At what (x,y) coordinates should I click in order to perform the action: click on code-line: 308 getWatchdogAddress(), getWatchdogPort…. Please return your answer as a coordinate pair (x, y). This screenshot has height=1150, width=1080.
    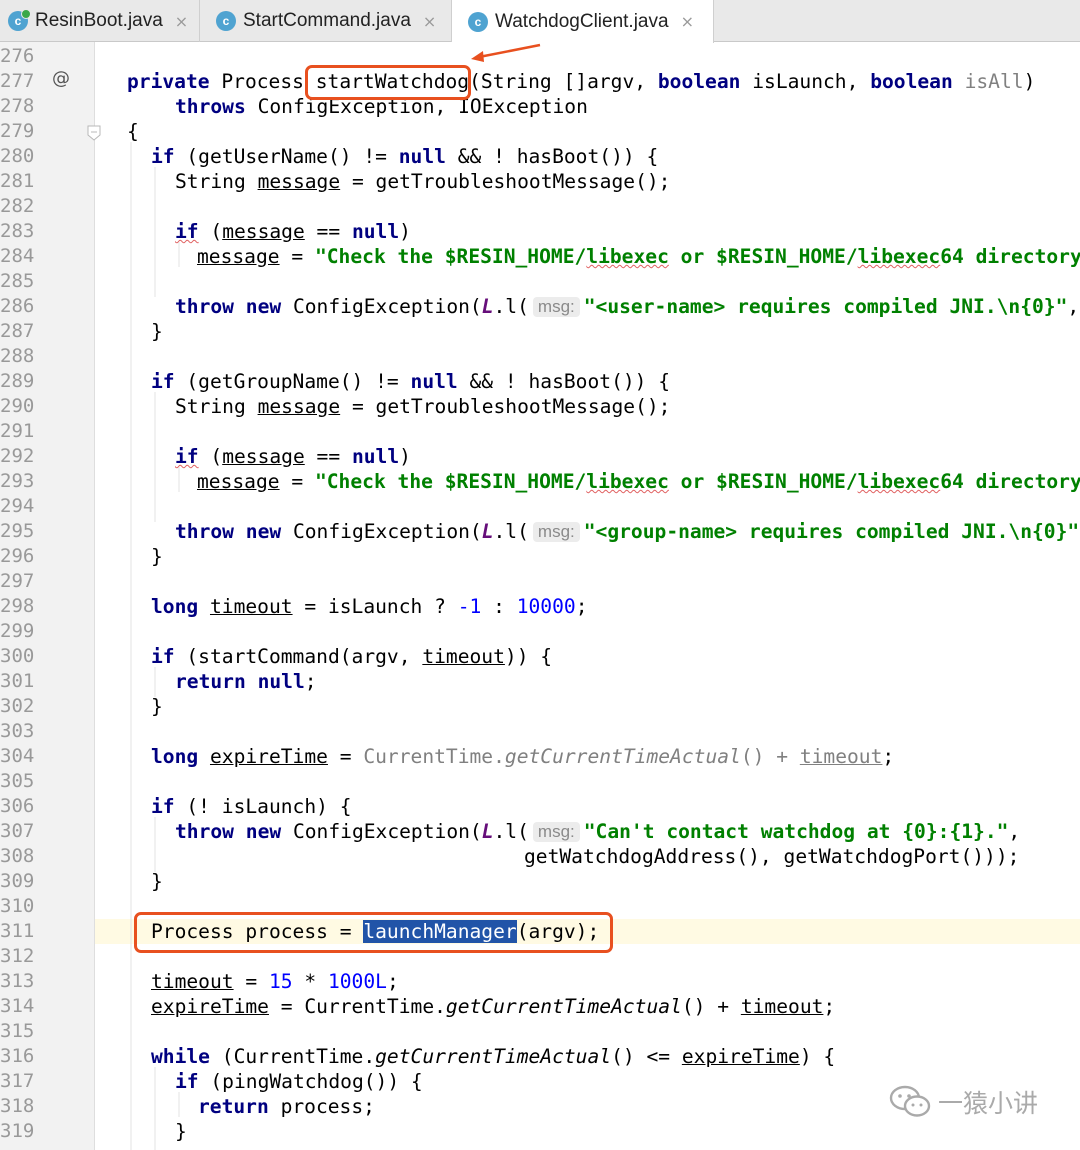
    Looking at the image, I should click on (540, 856).